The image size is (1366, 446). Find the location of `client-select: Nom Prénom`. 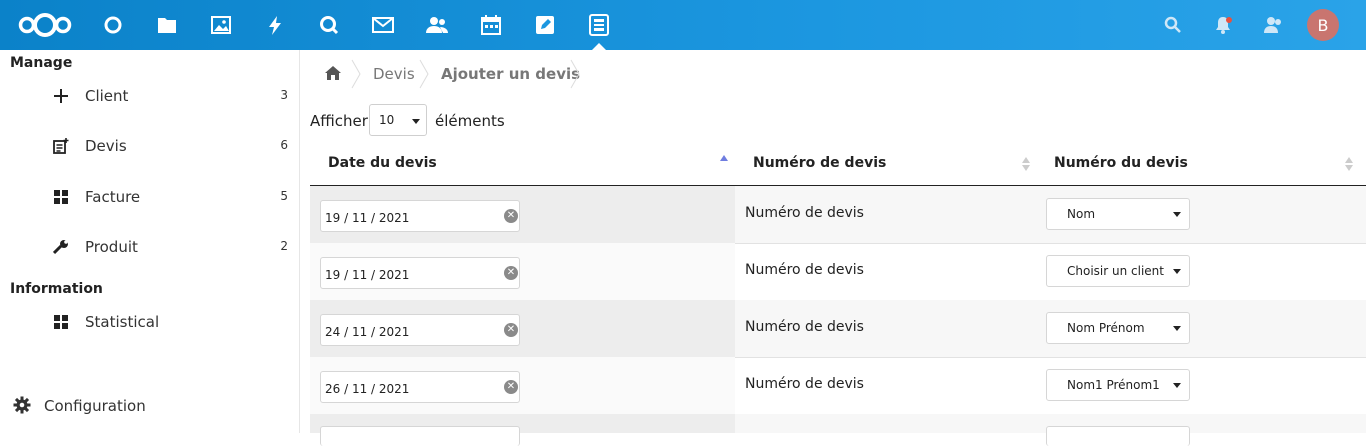

client-select: Nom Prénom is located at coordinates (1118, 328).